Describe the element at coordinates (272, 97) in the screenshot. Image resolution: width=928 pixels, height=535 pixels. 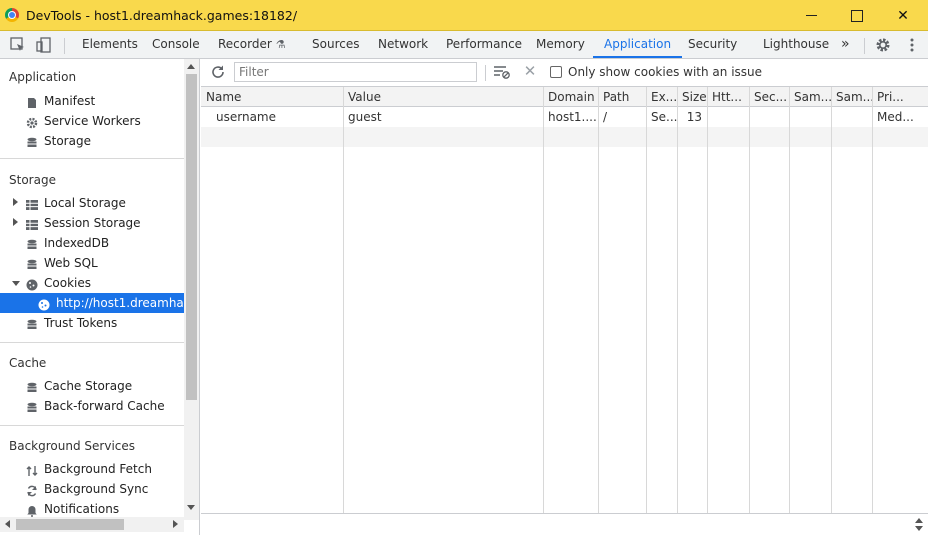
I see `column-header-name: Name` at that location.